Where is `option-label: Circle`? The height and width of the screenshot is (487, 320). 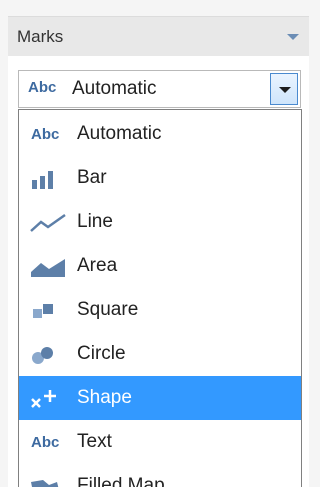
option-label: Circle is located at coordinates (101, 353).